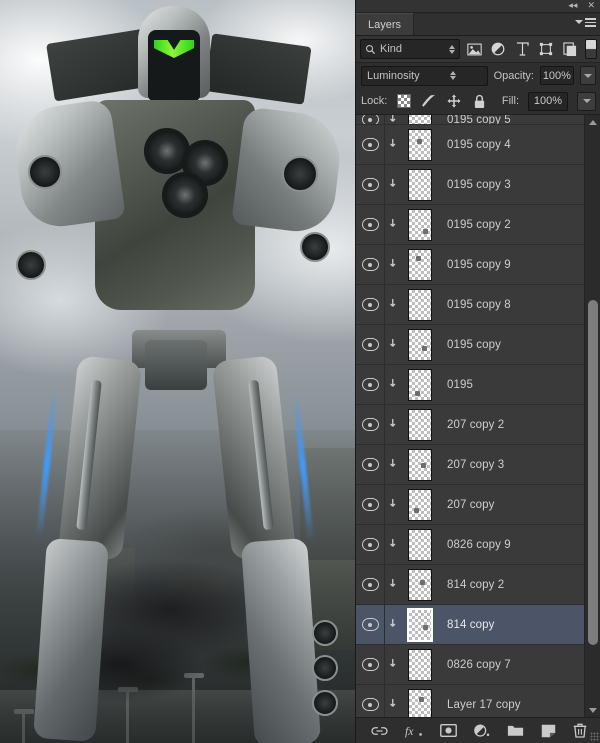  What do you see at coordinates (479, 304) in the screenshot?
I see `layer-name: 0195 copy 8` at bounding box center [479, 304].